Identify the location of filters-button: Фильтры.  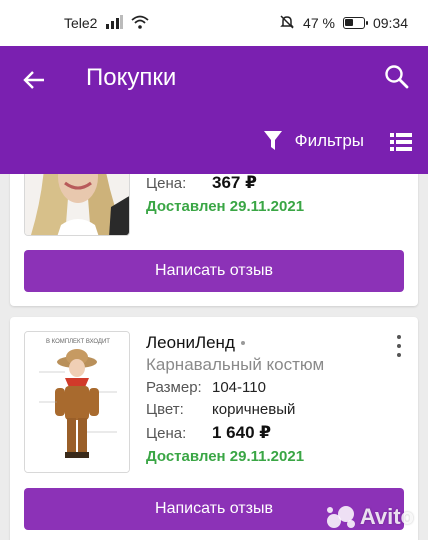
(313, 141).